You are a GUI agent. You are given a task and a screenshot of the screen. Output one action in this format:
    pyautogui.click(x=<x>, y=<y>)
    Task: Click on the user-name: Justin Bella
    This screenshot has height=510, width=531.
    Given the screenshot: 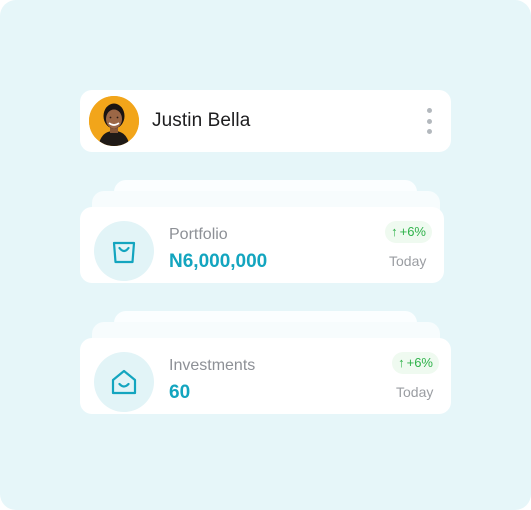 What is the action you would take?
    pyautogui.click(x=201, y=120)
    